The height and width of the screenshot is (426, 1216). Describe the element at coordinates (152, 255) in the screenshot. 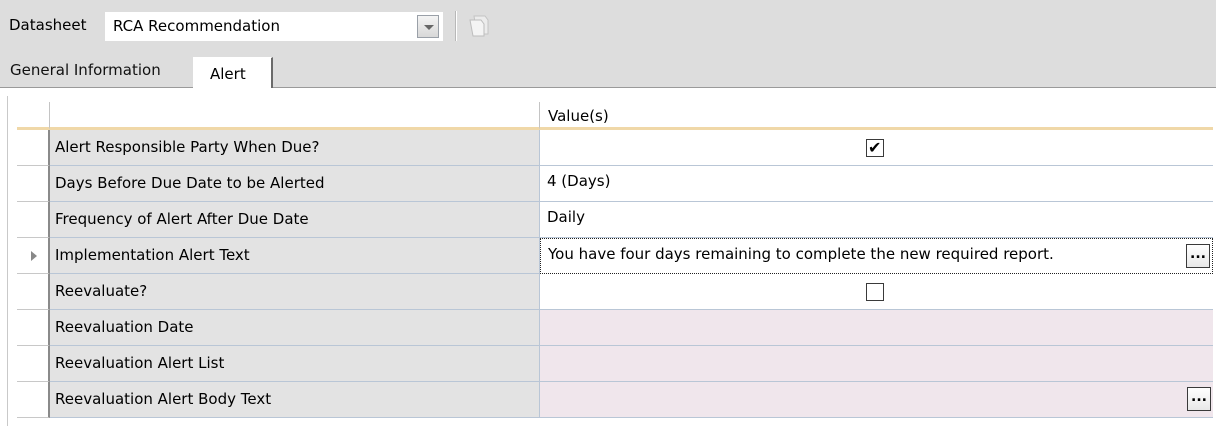

I see `row-label: Implementation Alert Text` at that location.